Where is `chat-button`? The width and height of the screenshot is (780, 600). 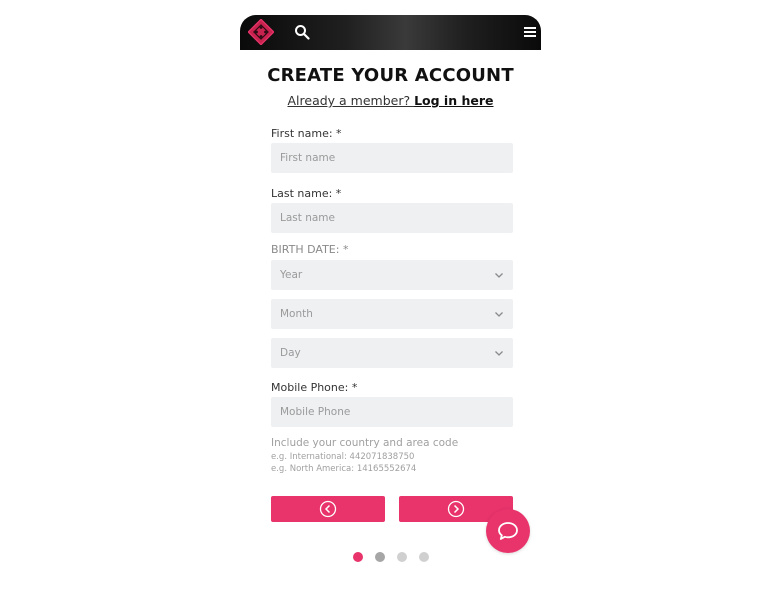
chat-button is located at coordinates (508, 531).